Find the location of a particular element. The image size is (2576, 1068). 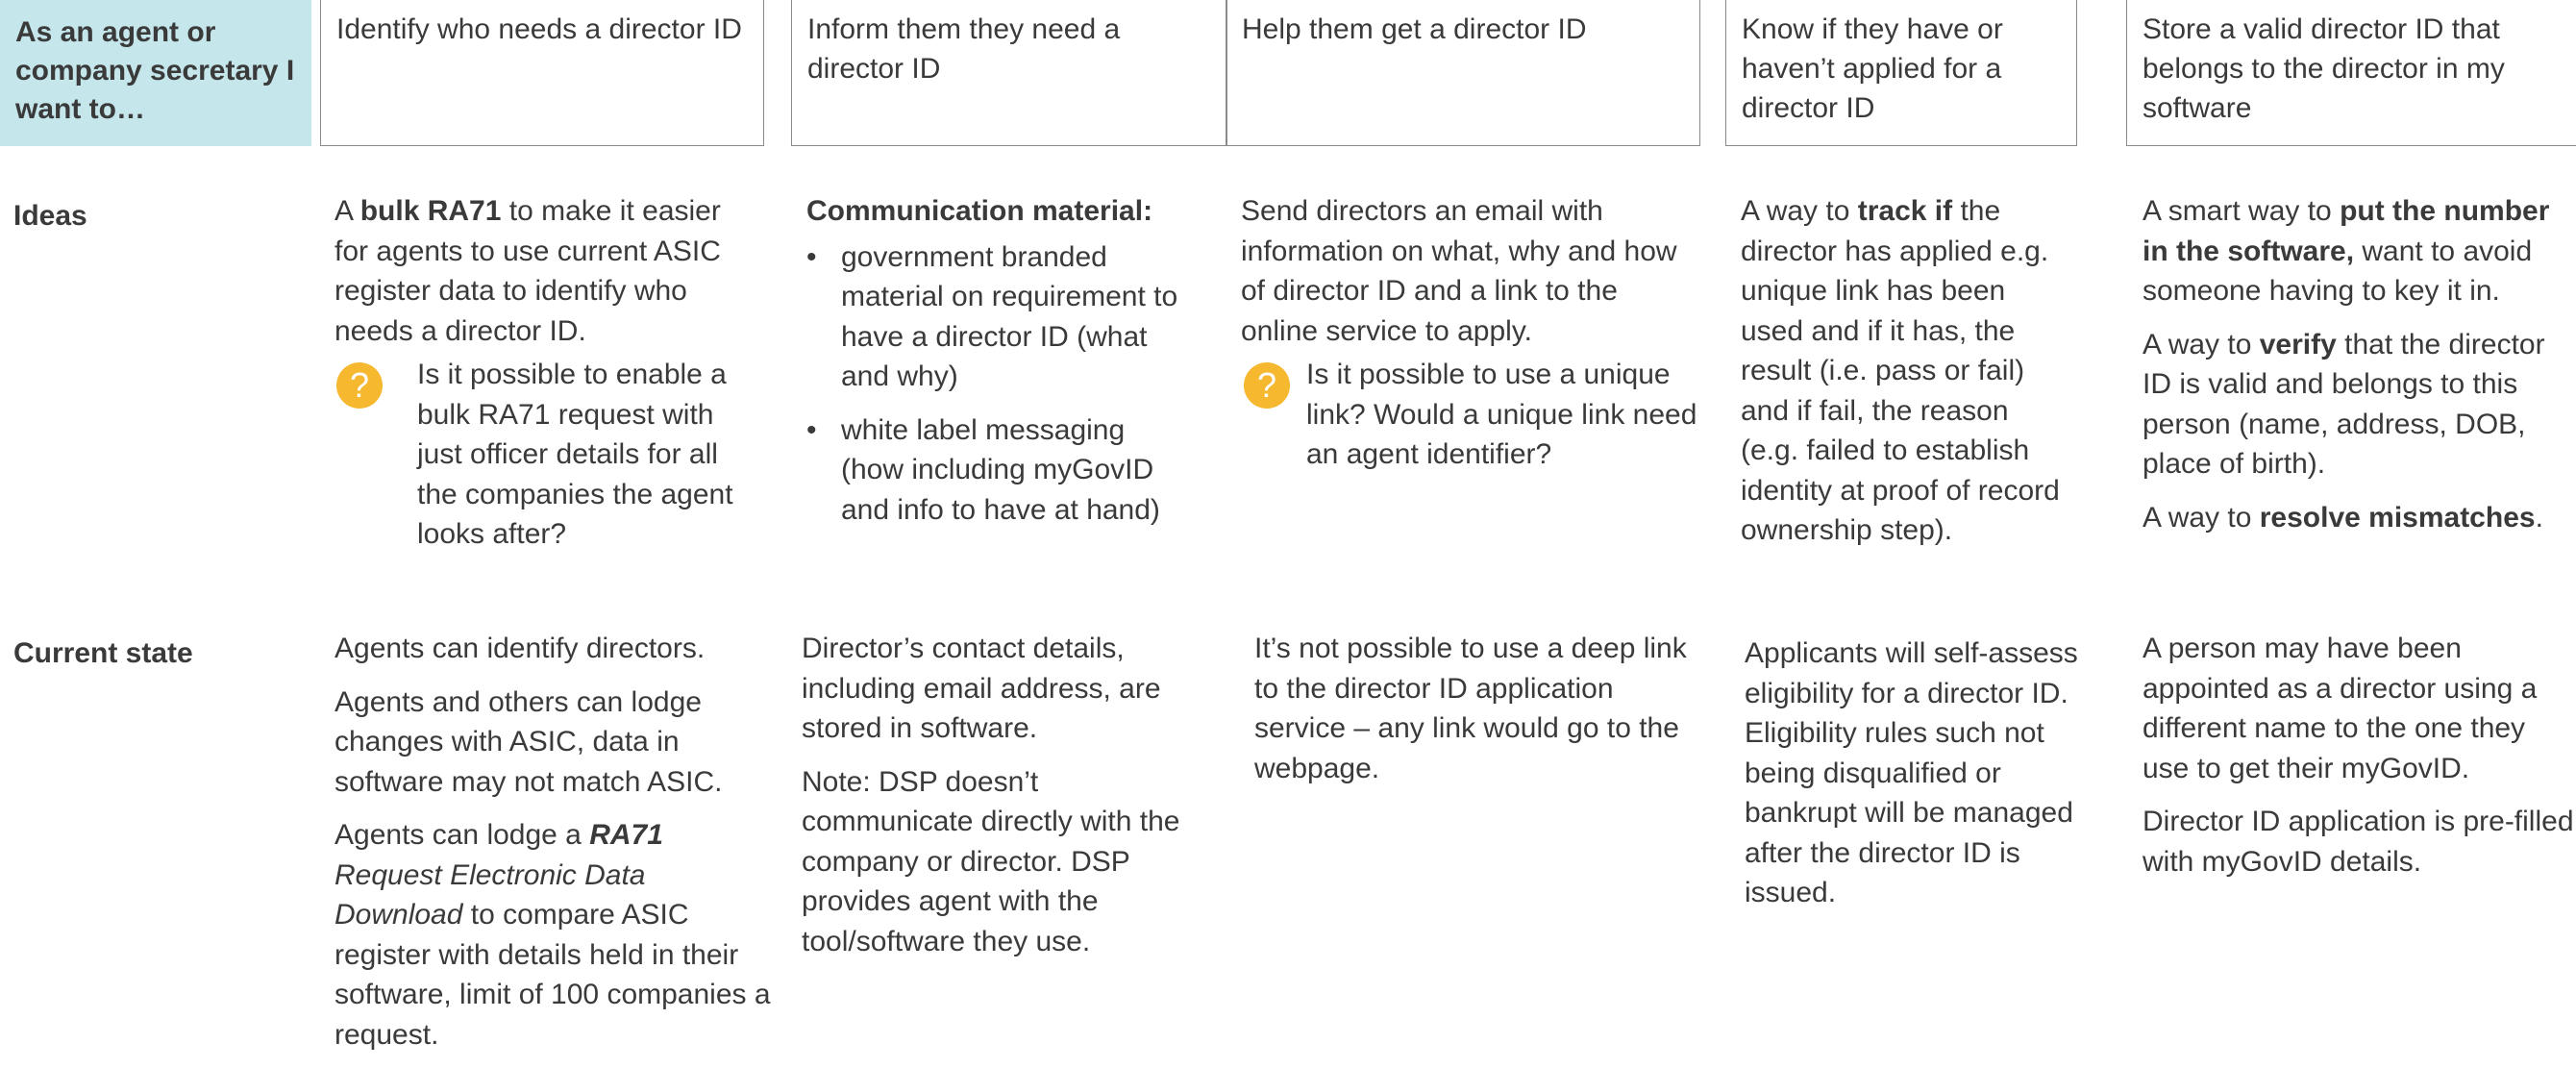

column-header-help: Help them get a director ID is located at coordinates (1463, 73).